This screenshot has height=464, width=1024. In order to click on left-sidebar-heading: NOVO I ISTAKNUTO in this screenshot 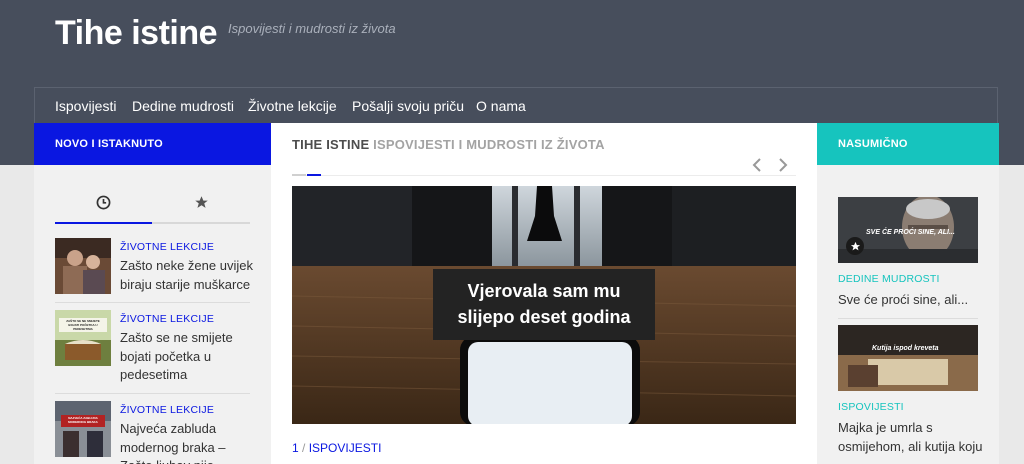, I will do `click(152, 144)`.